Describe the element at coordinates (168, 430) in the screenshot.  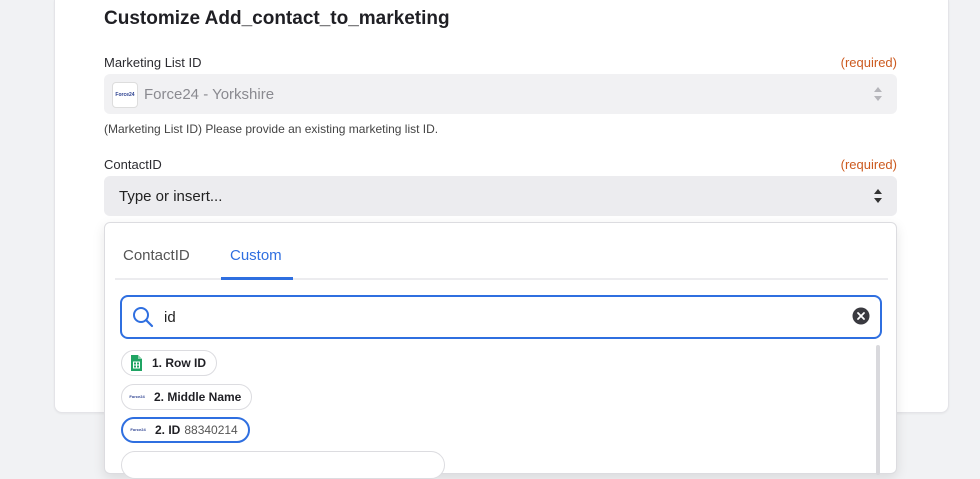
I see `option-label: 2. ID` at that location.